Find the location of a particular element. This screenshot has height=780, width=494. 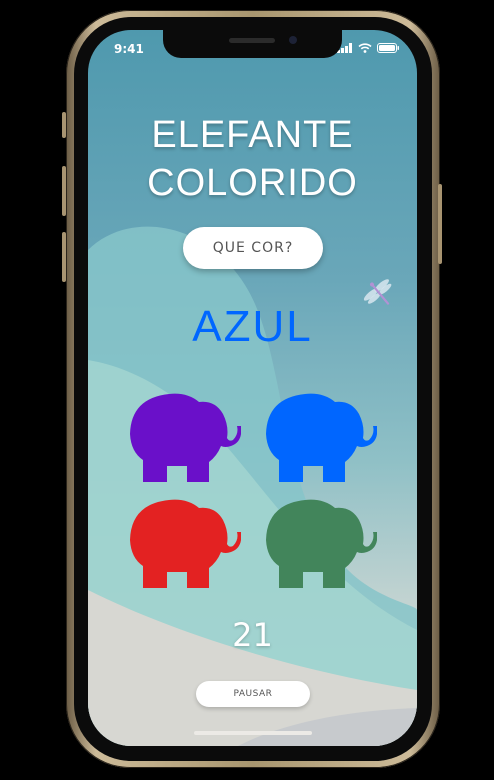

elephant-option-green is located at coordinates (319, 542).